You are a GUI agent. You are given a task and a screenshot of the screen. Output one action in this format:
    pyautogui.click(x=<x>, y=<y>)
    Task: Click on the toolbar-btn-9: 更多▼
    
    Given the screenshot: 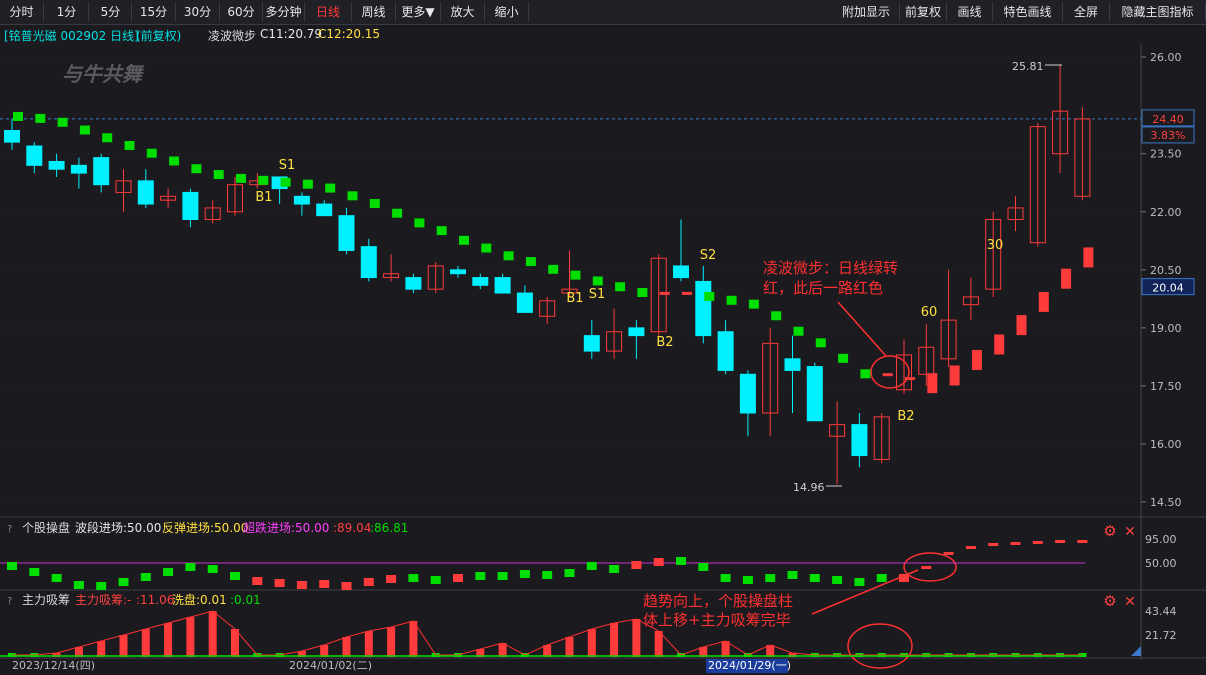 What is the action you would take?
    pyautogui.click(x=418, y=12)
    